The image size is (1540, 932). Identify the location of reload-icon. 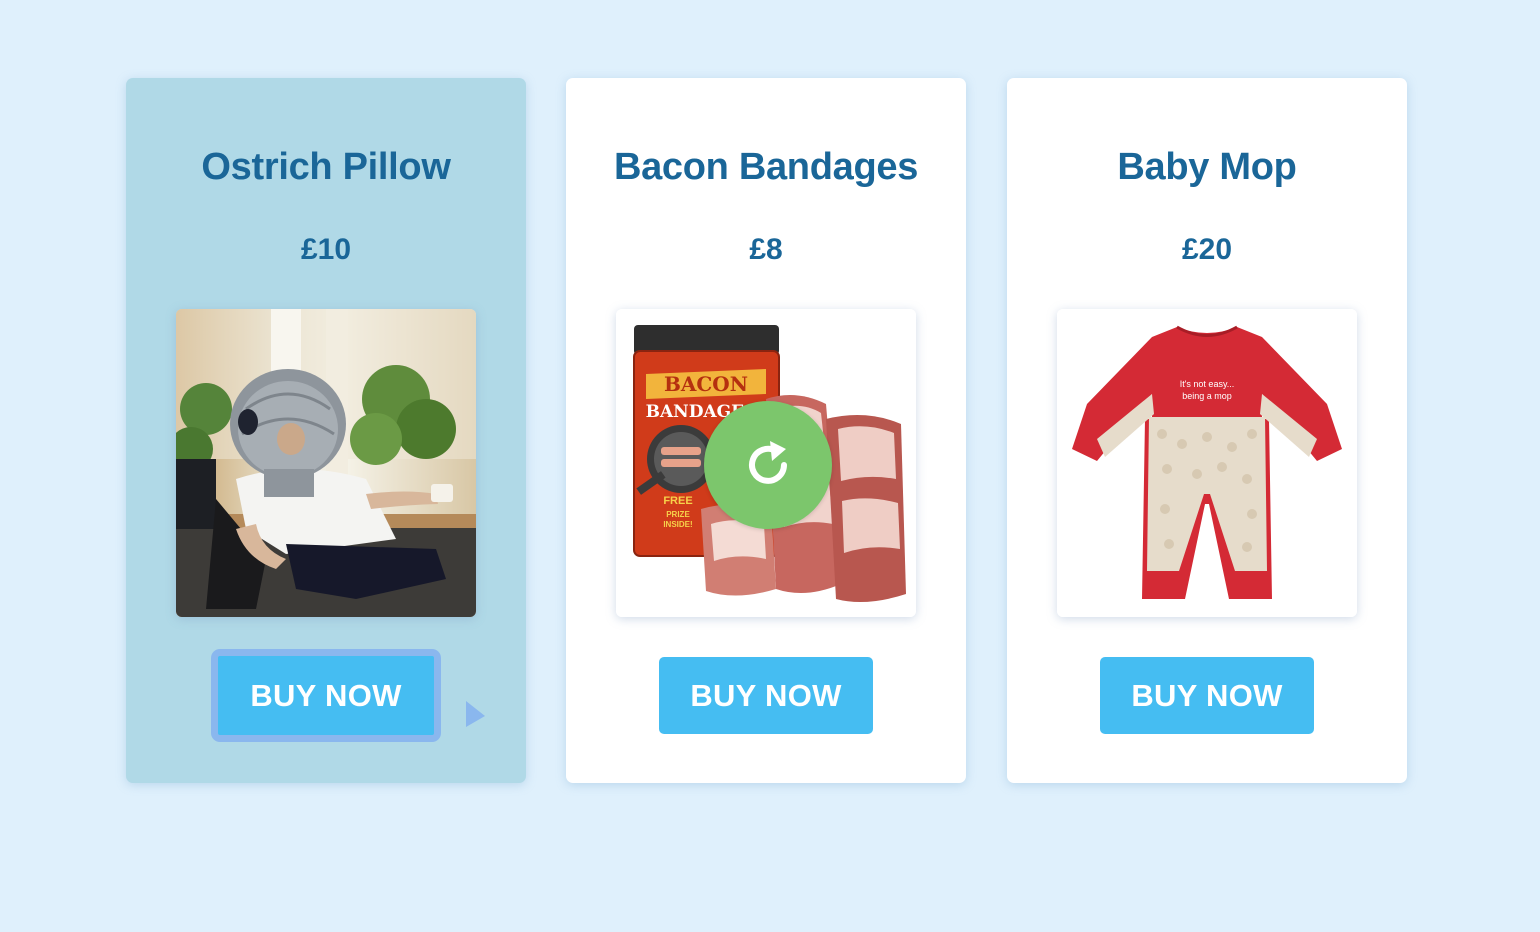
(768, 462).